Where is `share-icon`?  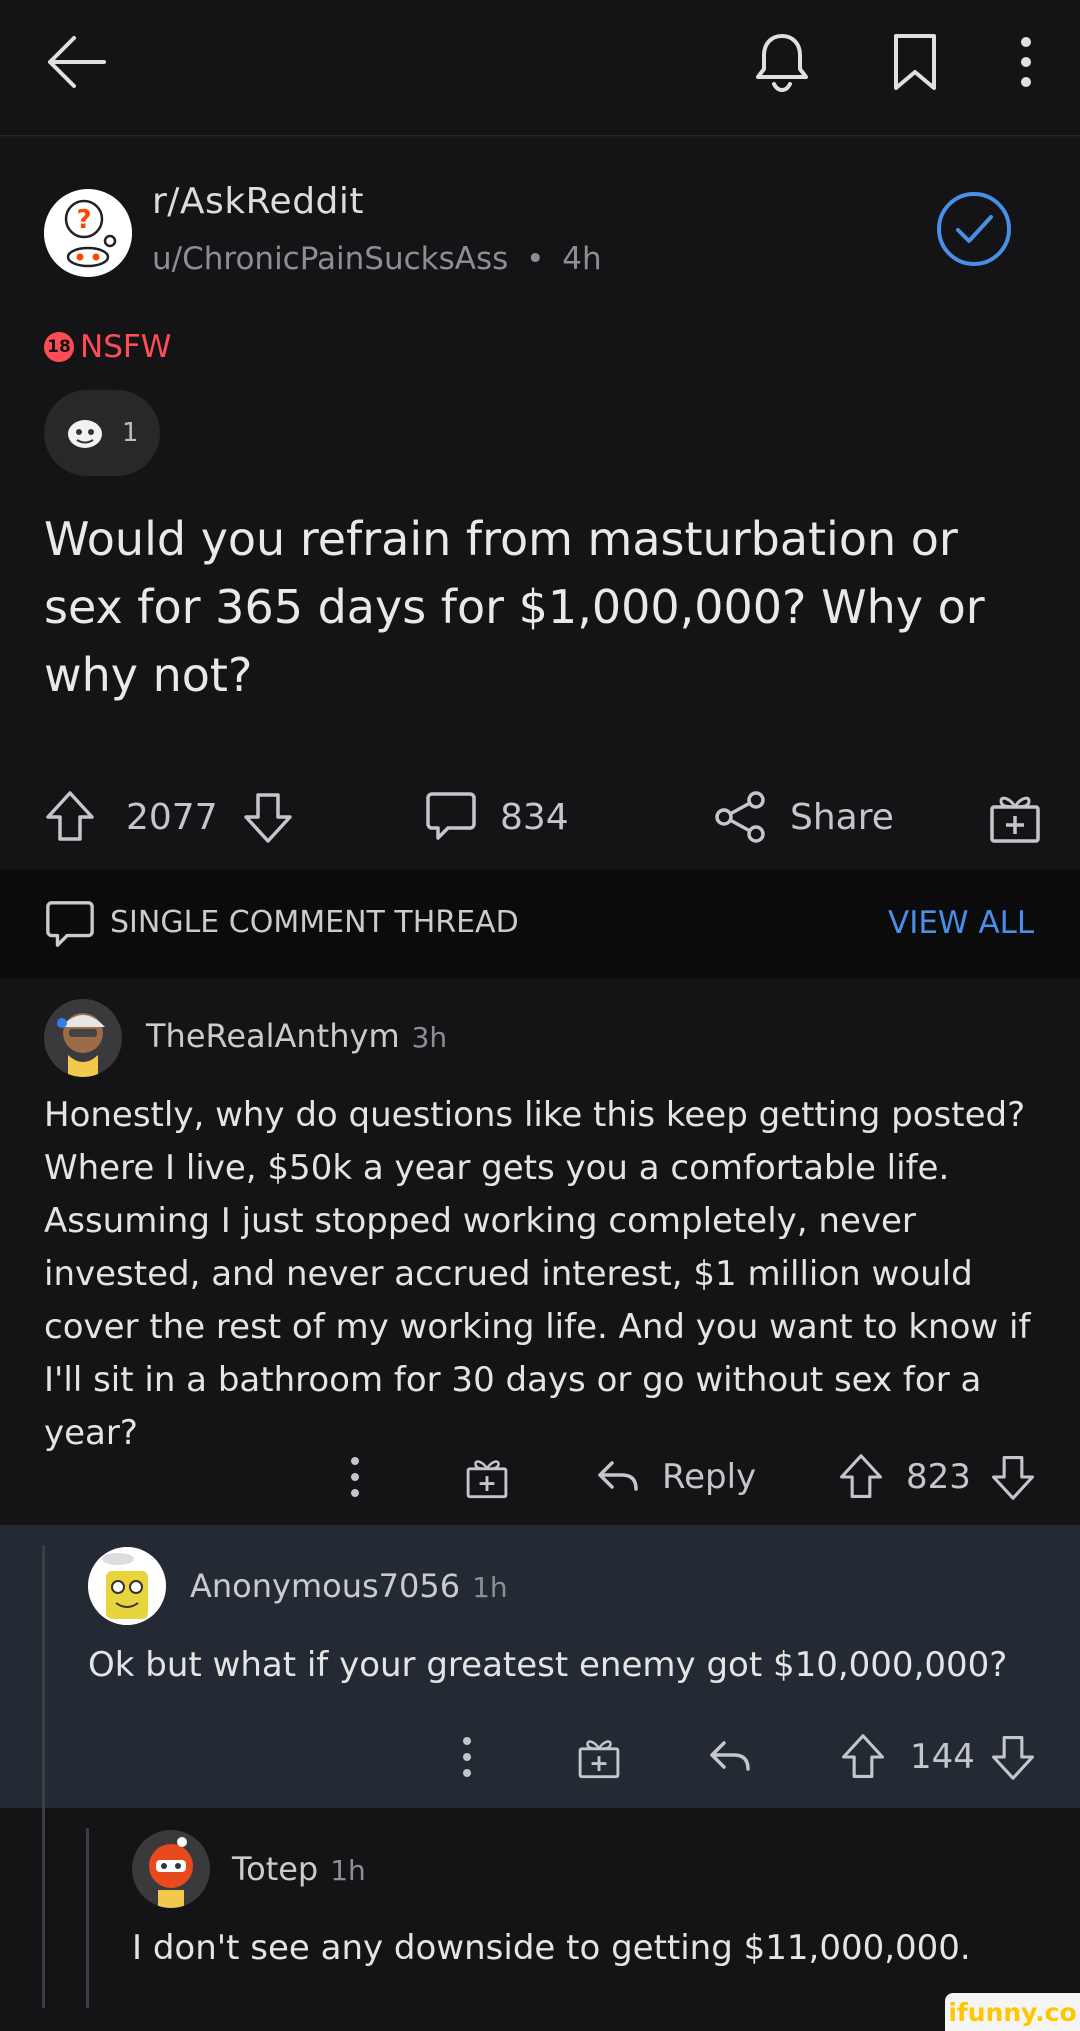 share-icon is located at coordinates (741, 817).